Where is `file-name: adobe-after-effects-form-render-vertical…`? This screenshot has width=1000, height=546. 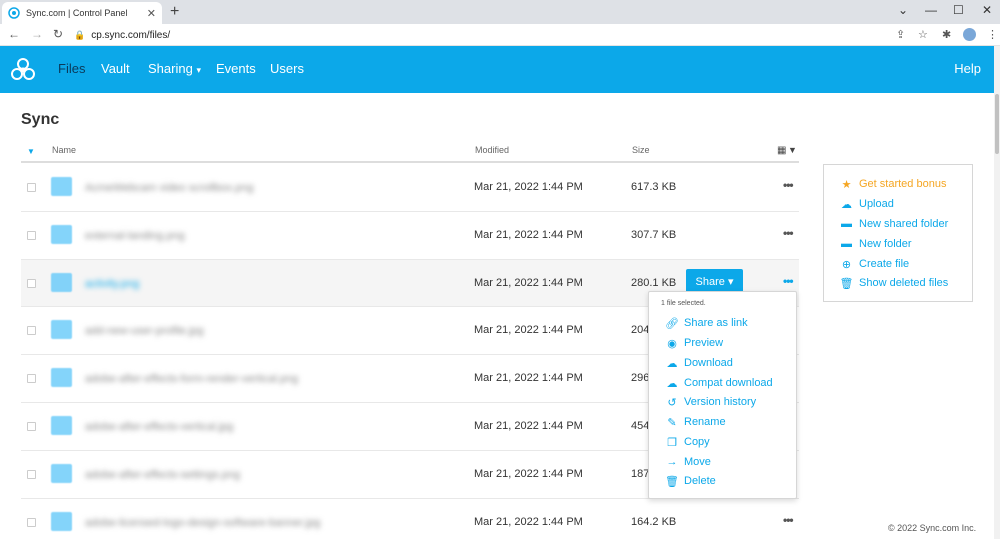
file-name: adobe-after-effects-form-render-vertical… is located at coordinates (191, 379).